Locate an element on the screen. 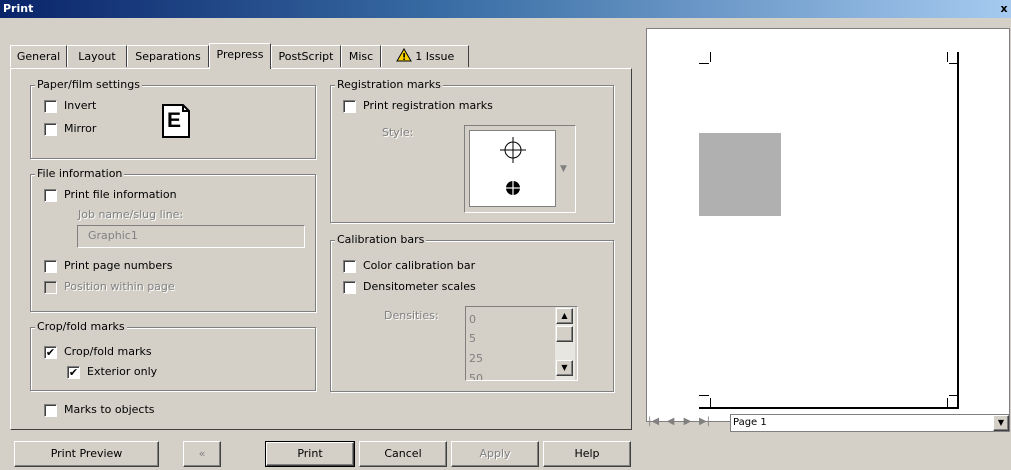  button-label: Apply is located at coordinates (495, 453).